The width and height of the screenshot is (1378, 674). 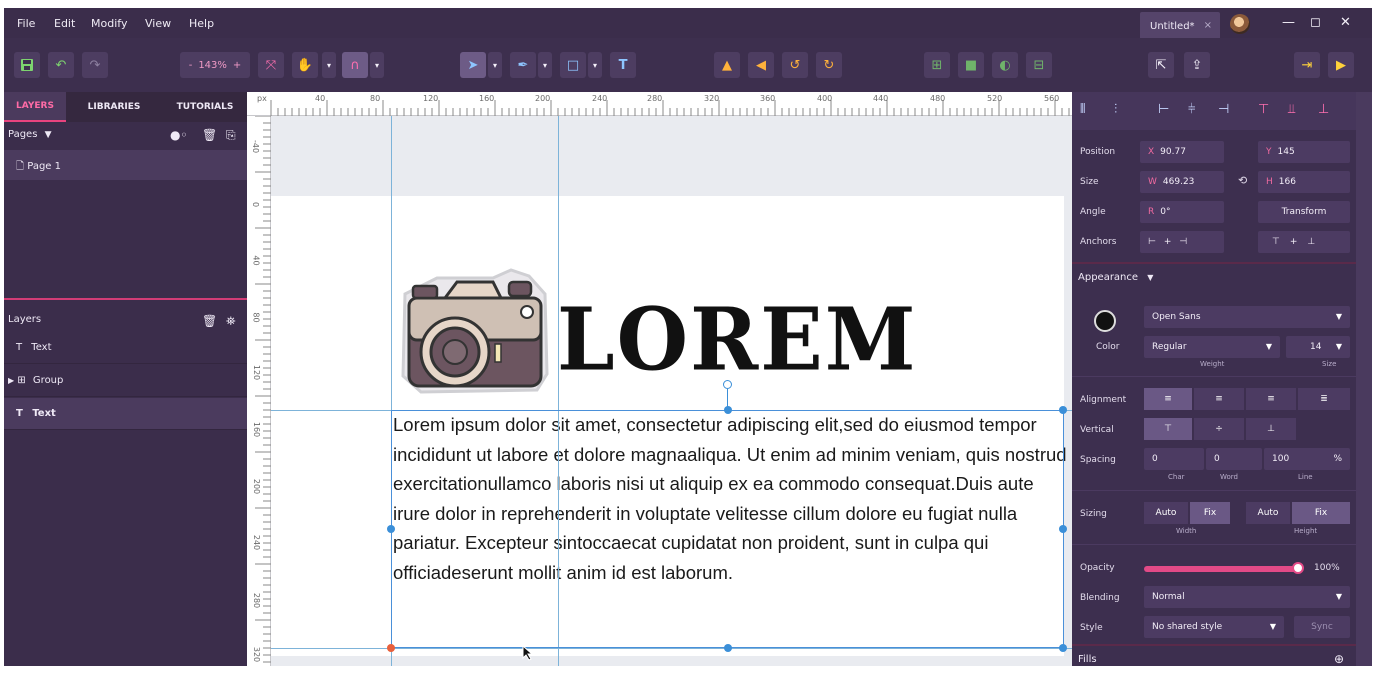 What do you see at coordinates (26, 23) in the screenshot?
I see `menu-file: File` at bounding box center [26, 23].